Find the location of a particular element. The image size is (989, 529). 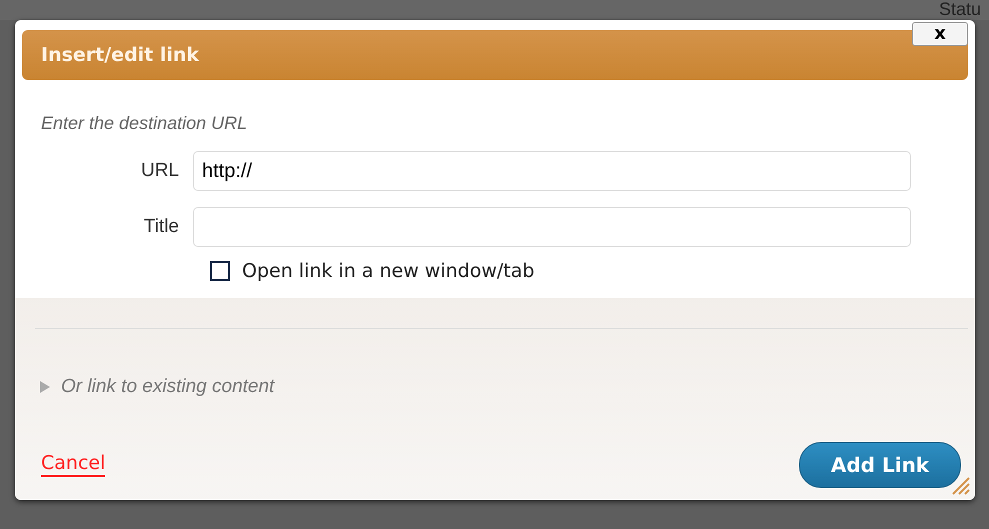

title-field is located at coordinates (552, 227).